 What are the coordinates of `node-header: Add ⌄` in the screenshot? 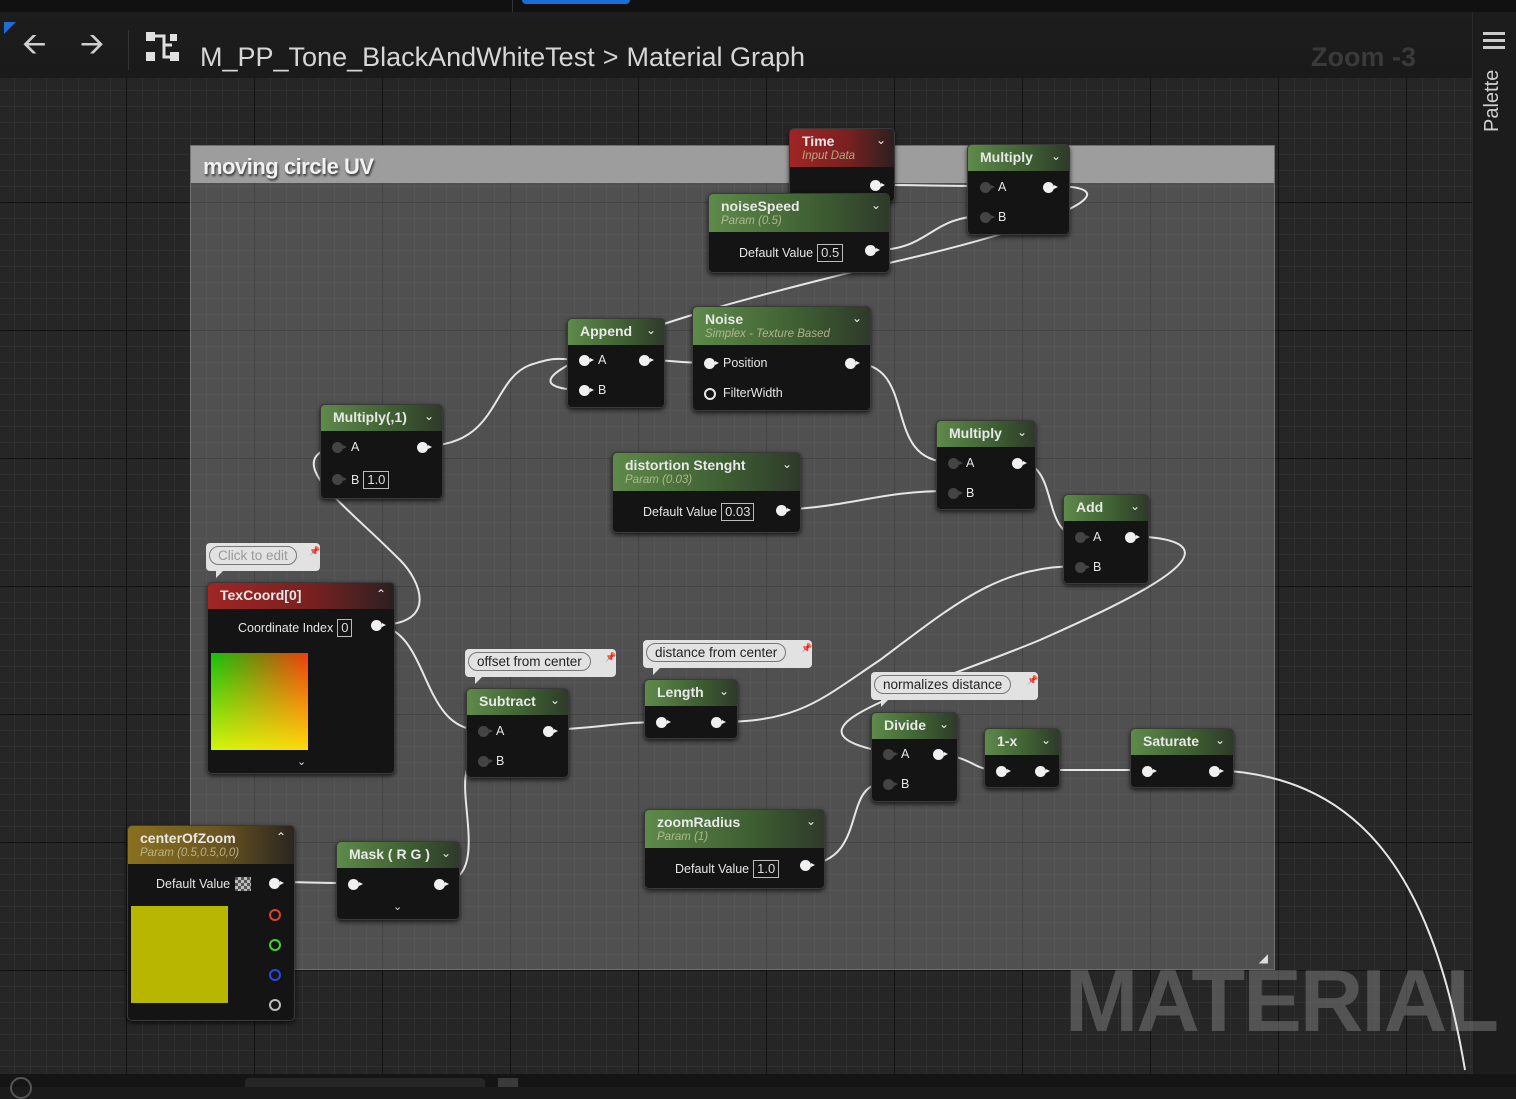 It's located at (1106, 508).